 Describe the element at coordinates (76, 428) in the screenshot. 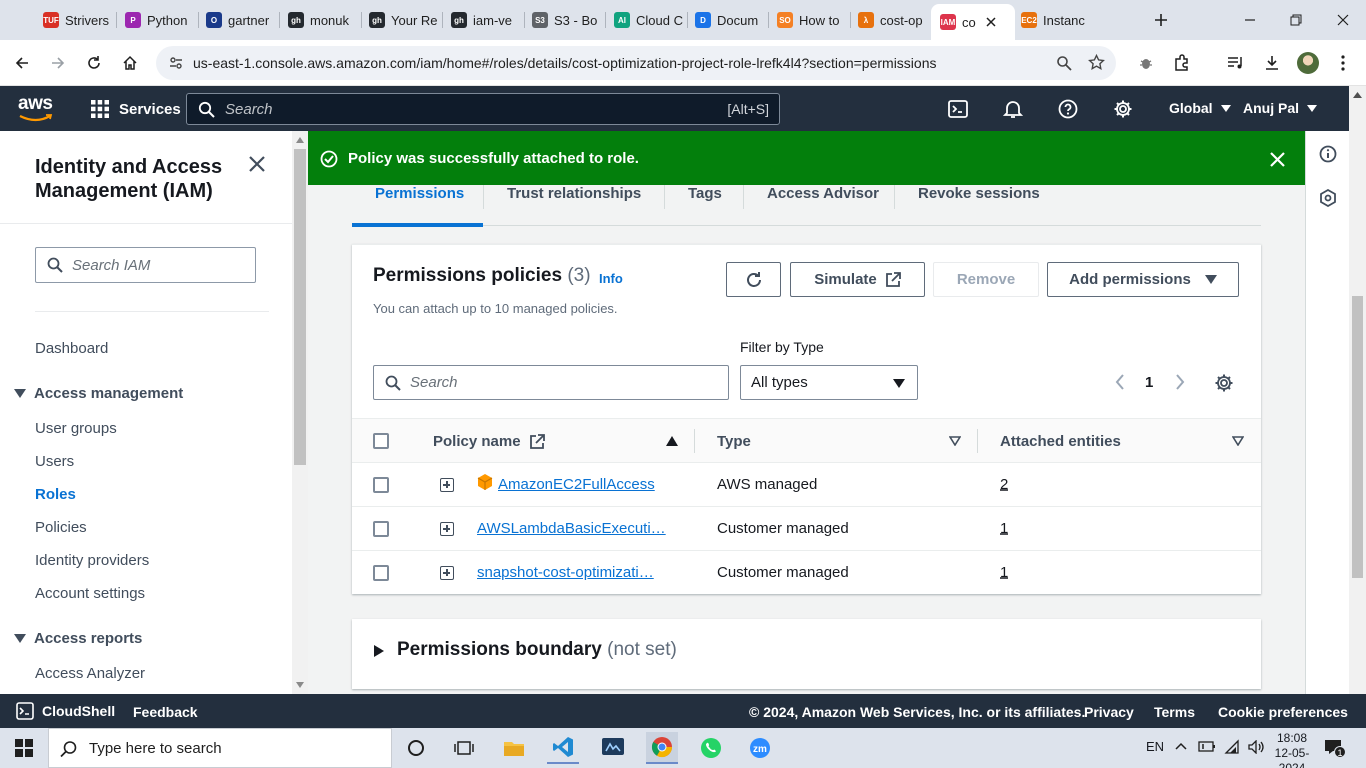

I see `sidebar-item-user-groups: User groups` at that location.